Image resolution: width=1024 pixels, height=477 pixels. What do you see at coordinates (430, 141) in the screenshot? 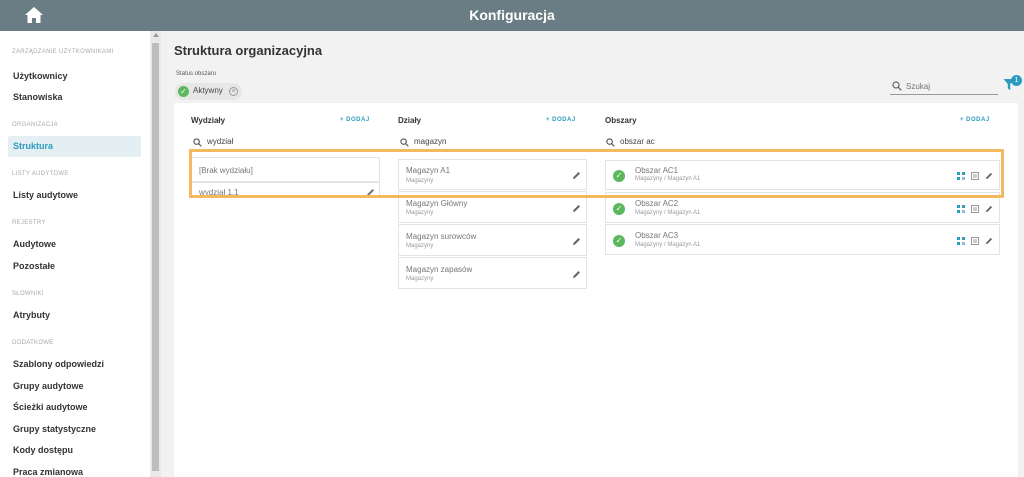
I see `division-search-value: magazyn` at bounding box center [430, 141].